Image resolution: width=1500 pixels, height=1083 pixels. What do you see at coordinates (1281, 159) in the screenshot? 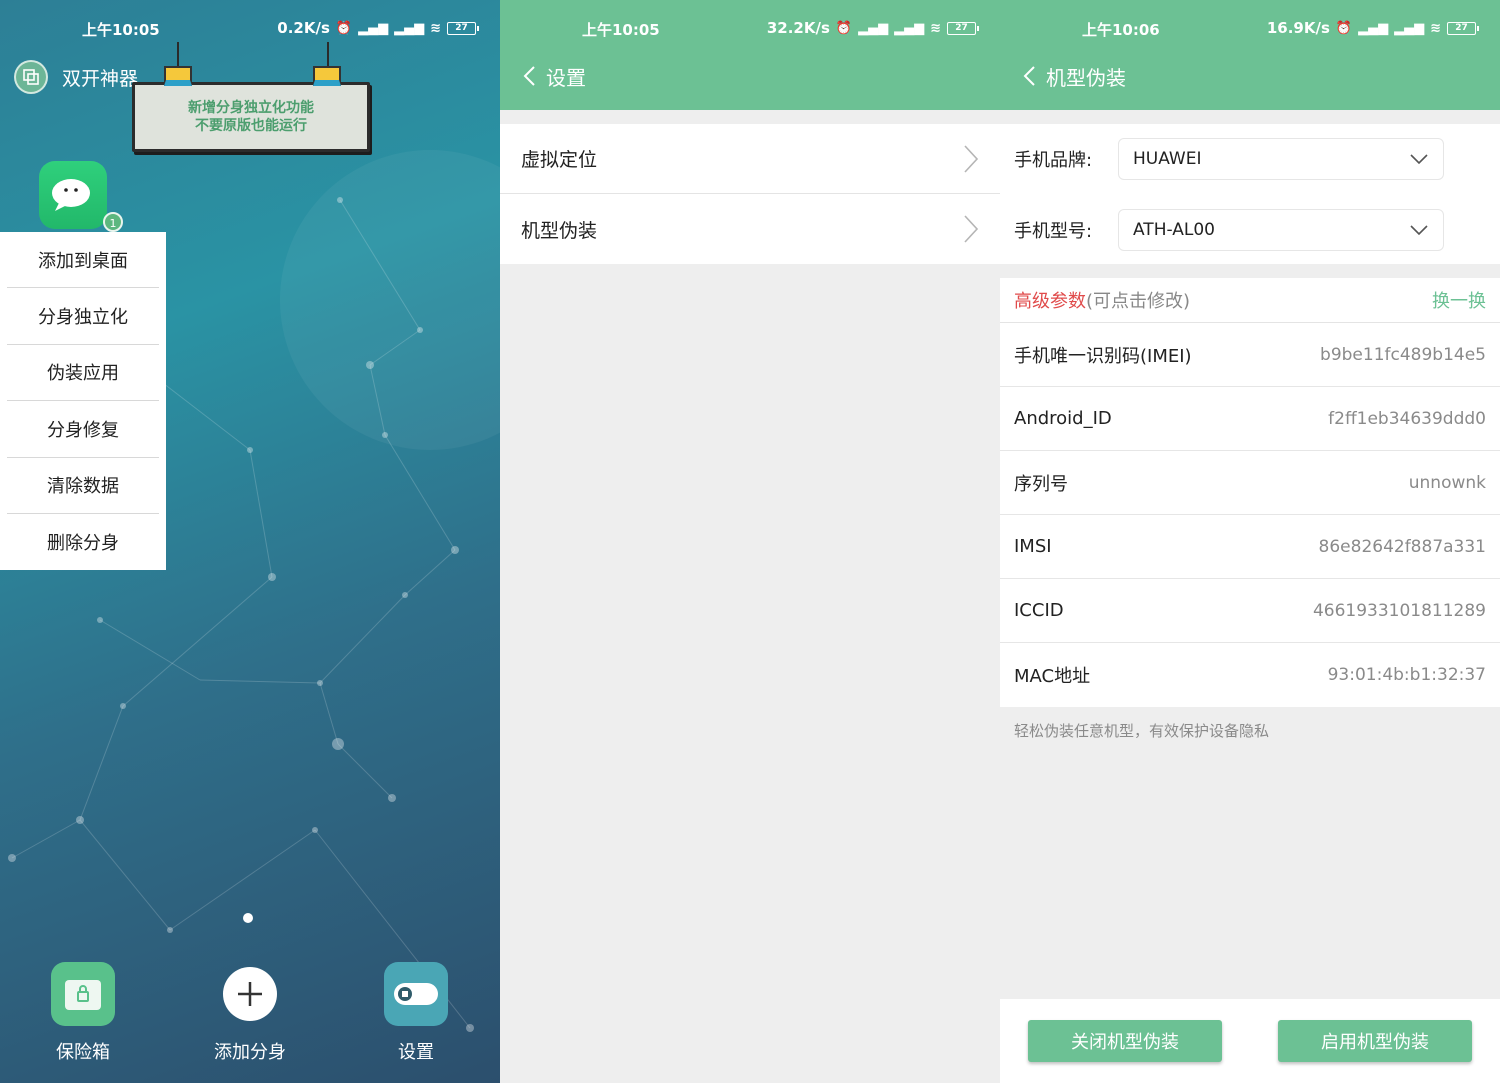
I see `brand-select: HUAWEI` at bounding box center [1281, 159].